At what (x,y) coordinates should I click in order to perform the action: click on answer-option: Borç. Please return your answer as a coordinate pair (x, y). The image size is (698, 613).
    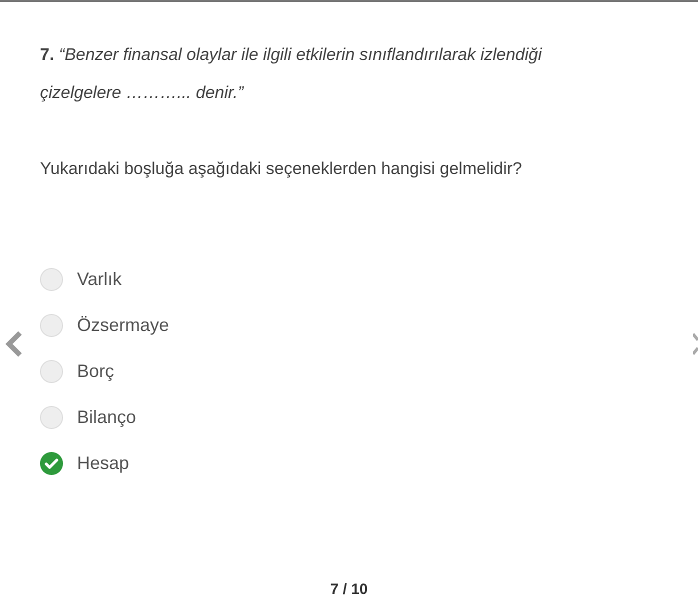
    Looking at the image, I should click on (77, 372).